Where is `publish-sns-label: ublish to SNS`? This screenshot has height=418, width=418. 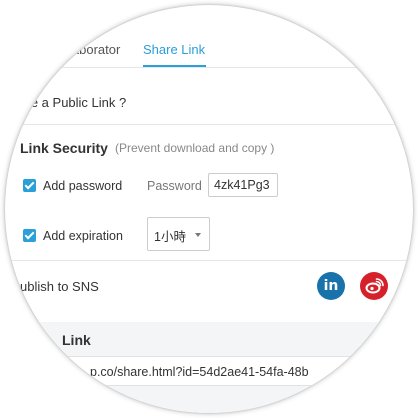 publish-sns-label: ublish to SNS is located at coordinates (59, 286).